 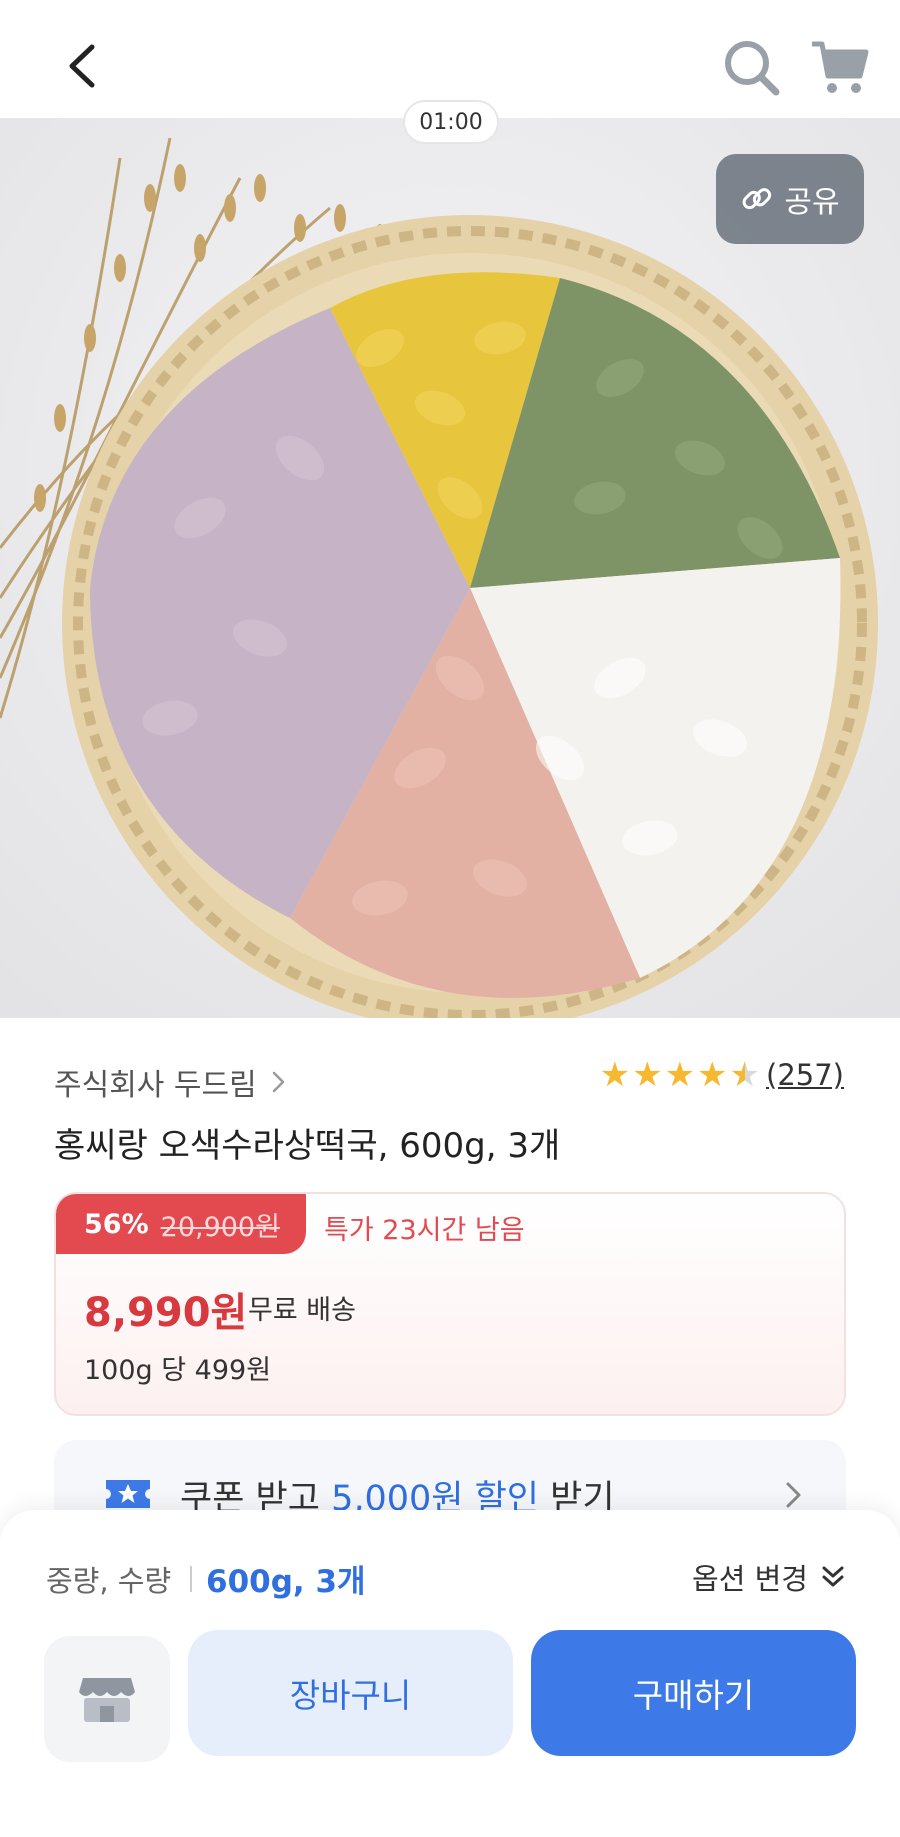 I want to click on search-button, so click(x=751, y=67).